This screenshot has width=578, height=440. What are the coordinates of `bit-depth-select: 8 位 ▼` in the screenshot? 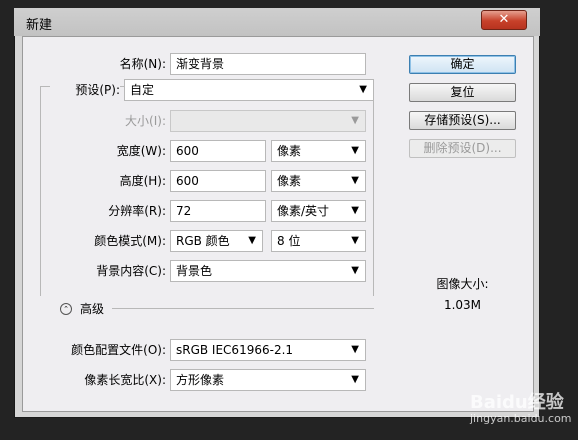 It's located at (318, 241).